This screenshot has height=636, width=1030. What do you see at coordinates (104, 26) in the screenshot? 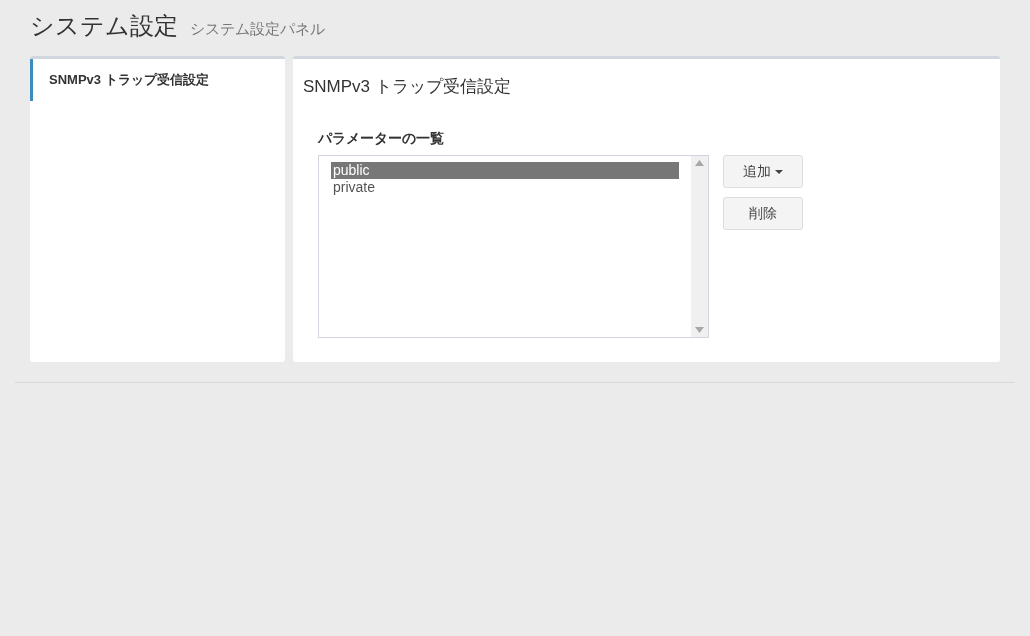
I see `page-title: システム設定` at bounding box center [104, 26].